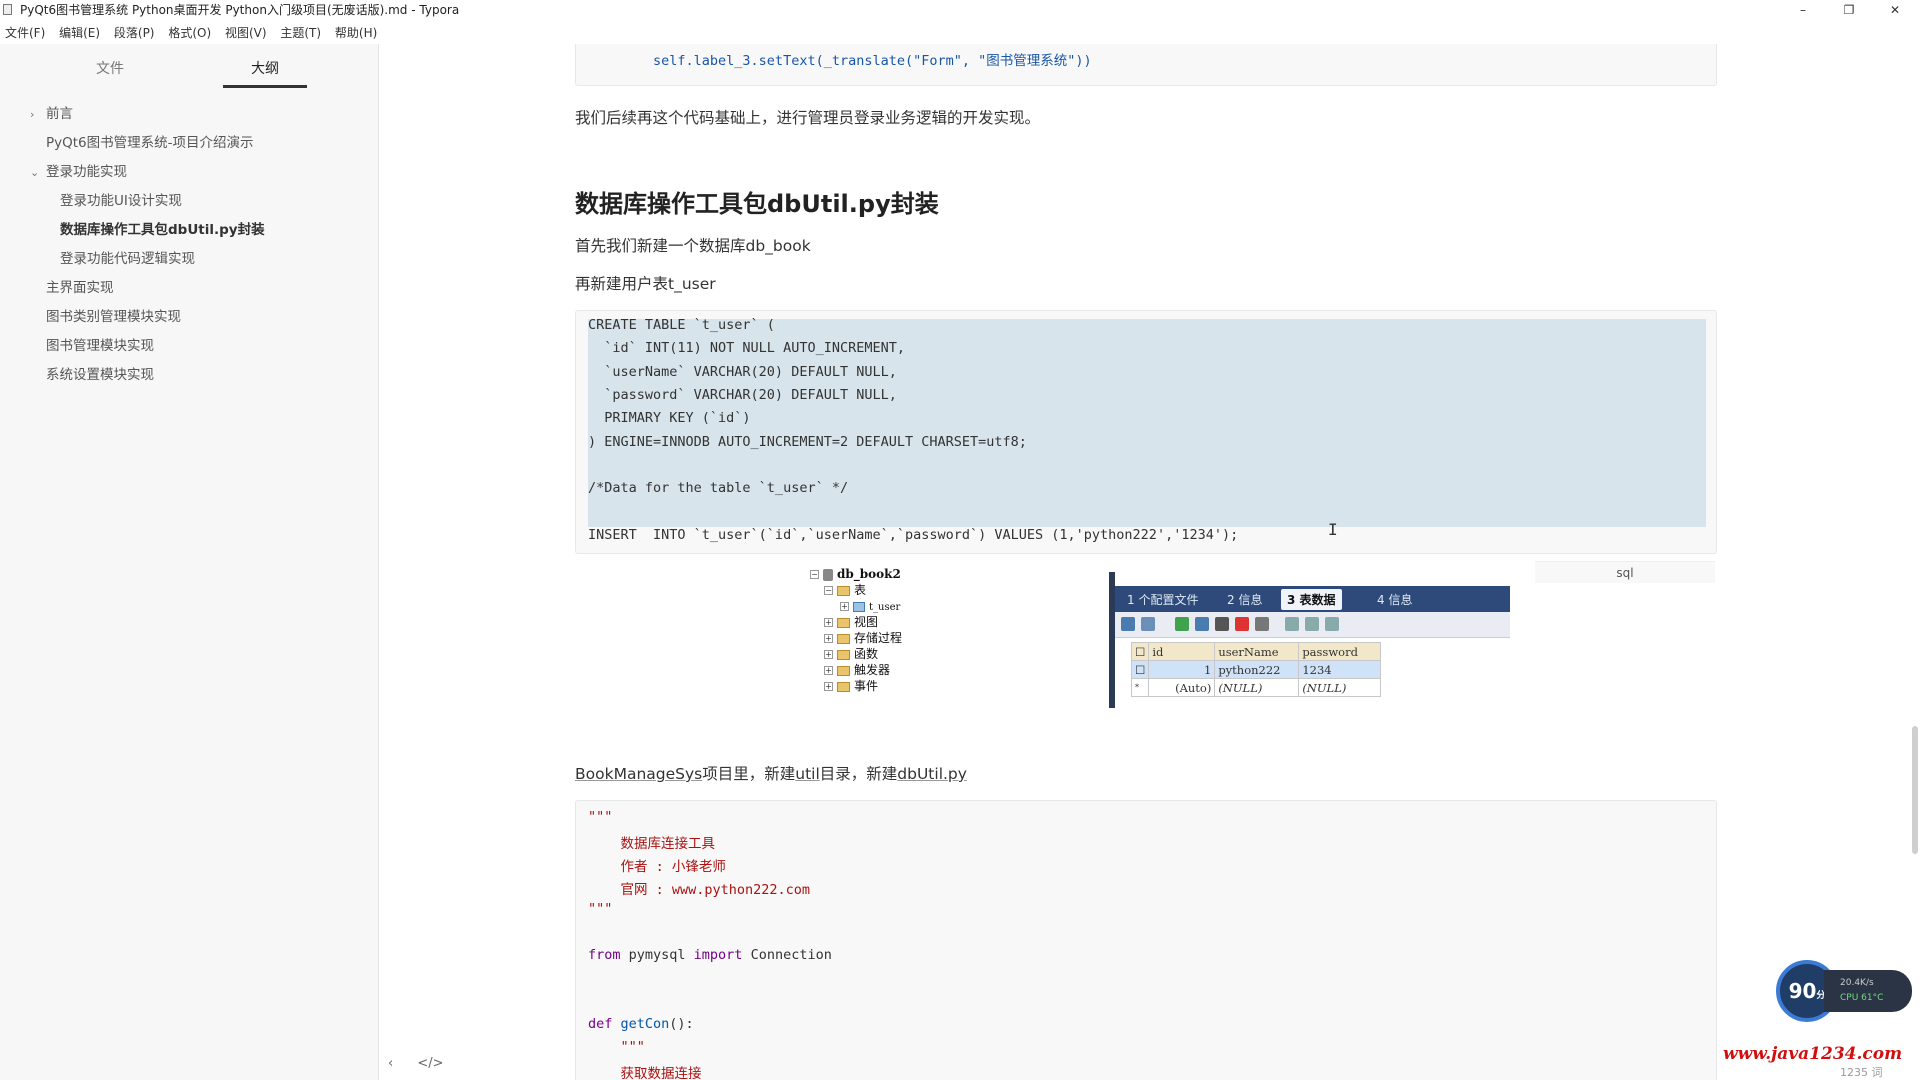  Describe the element at coordinates (189, 172) in the screenshot. I see `outline-item: ⌄ 登录功能实现` at that location.